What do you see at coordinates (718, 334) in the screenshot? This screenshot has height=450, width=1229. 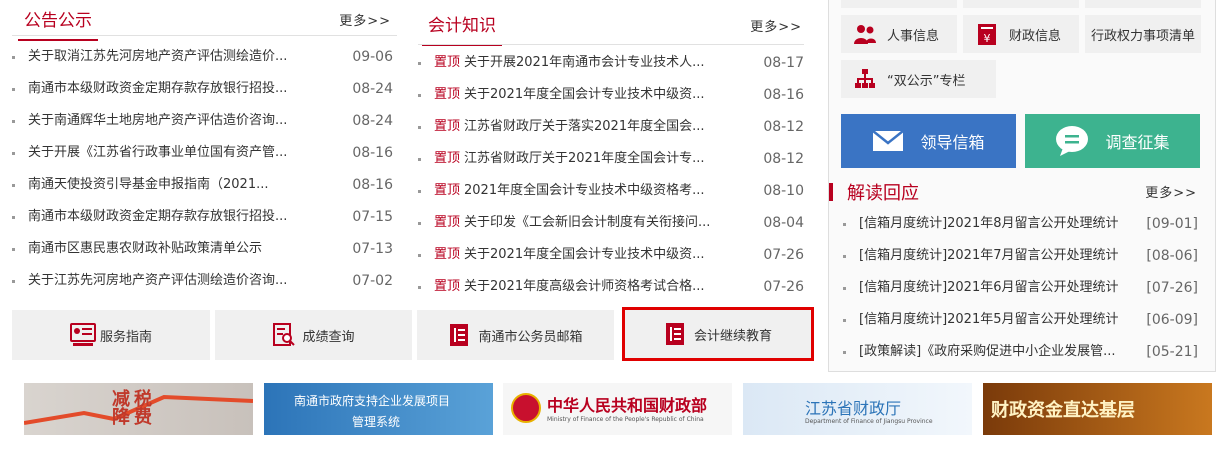 I see `accounting-education-button: 会计继续教育` at bounding box center [718, 334].